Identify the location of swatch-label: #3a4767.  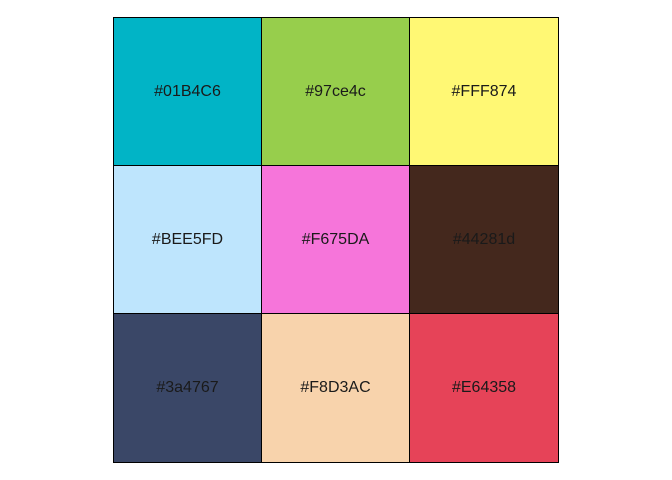
(187, 387).